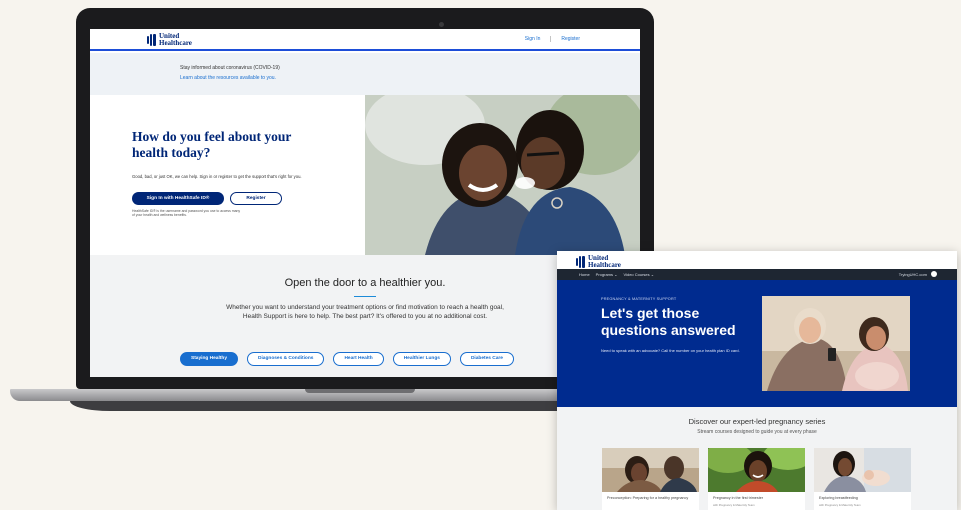  I want to click on nav-account: TryingUHC.com, so click(918, 274).